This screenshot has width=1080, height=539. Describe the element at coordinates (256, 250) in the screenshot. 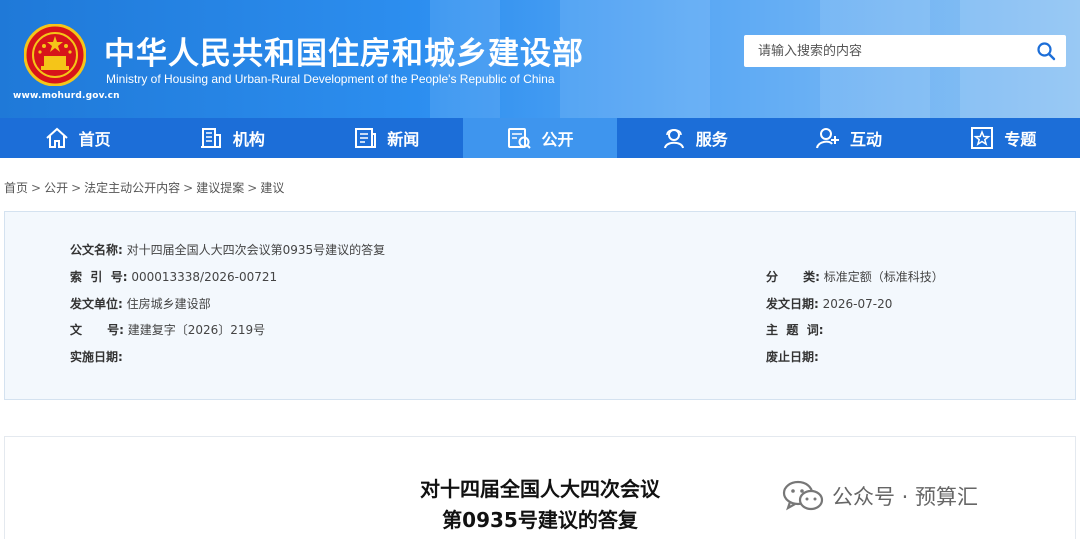

I see `info-value: 对十四届全国人大四次会议第0935号建议的答复` at that location.